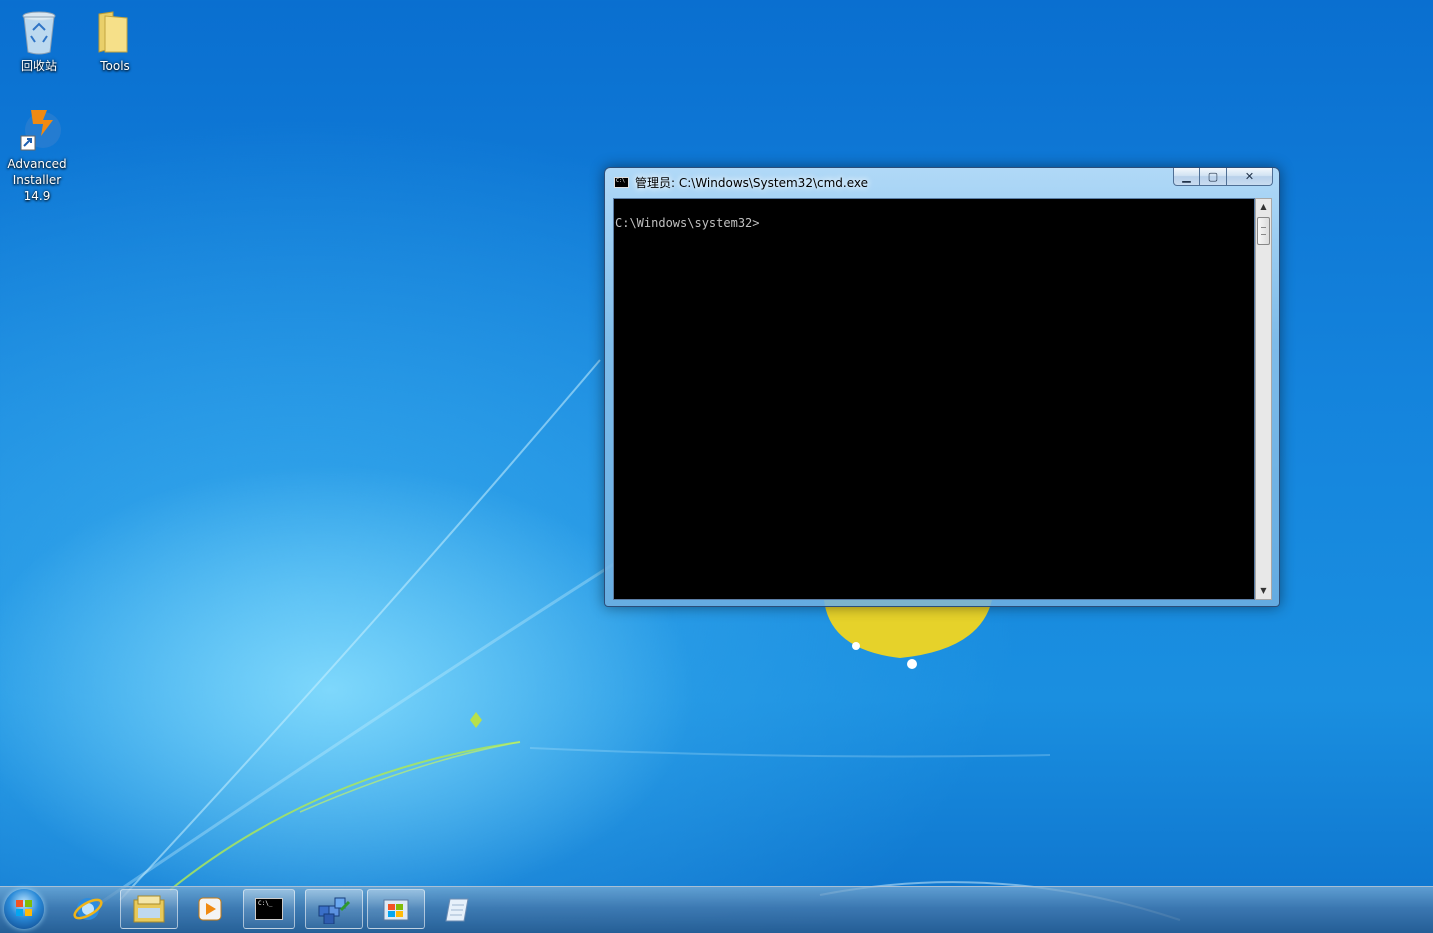 The height and width of the screenshot is (933, 1433). What do you see at coordinates (751, 183) in the screenshot?
I see `window-title: 管理员: C:\Windows\System32\cmd.exe` at bounding box center [751, 183].